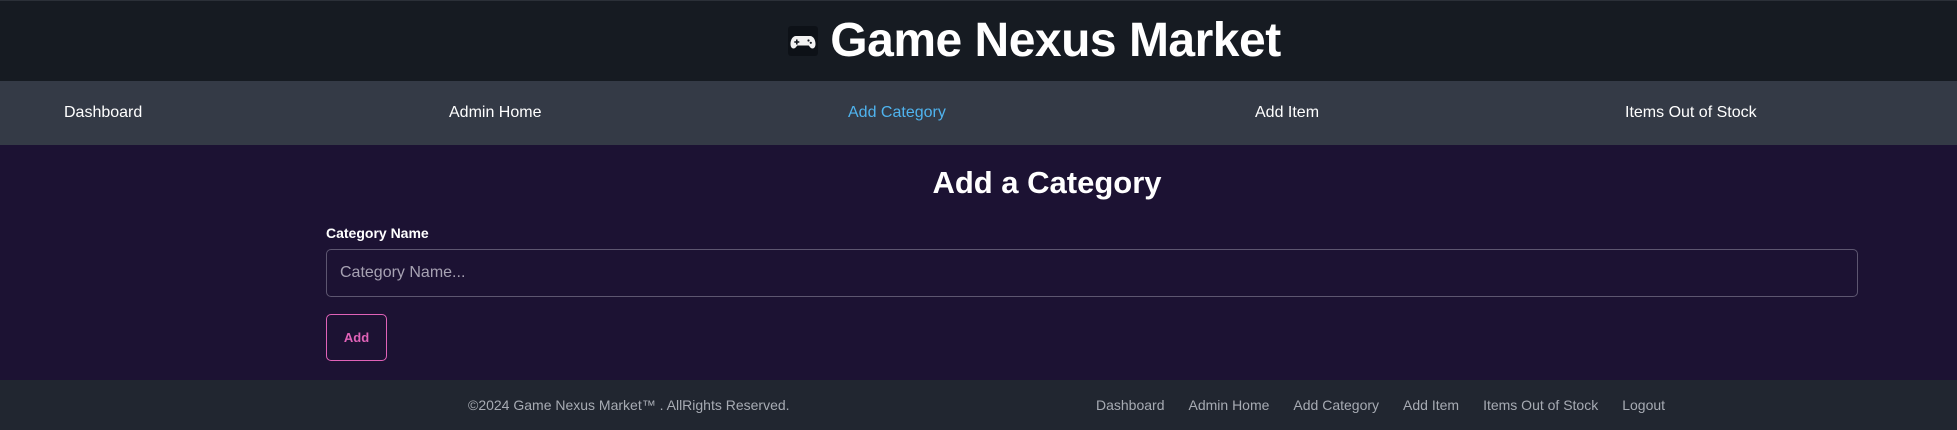 Image resolution: width=1957 pixels, height=430 pixels. What do you see at coordinates (1130, 405) in the screenshot?
I see `footer-link-dashboard: Dashboard` at bounding box center [1130, 405].